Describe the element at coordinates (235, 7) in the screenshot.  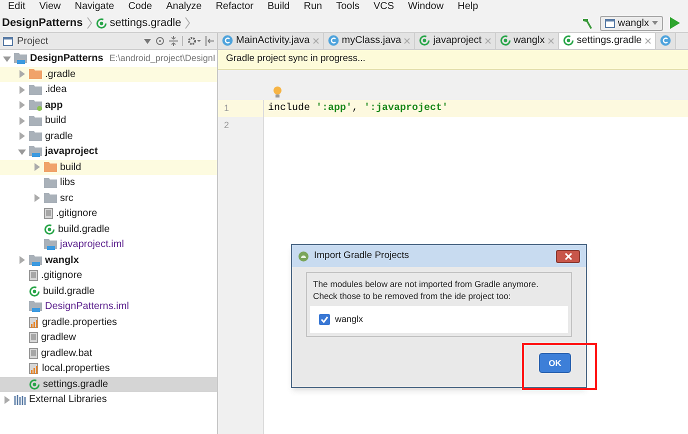
I see `menu-item: Refactor` at that location.